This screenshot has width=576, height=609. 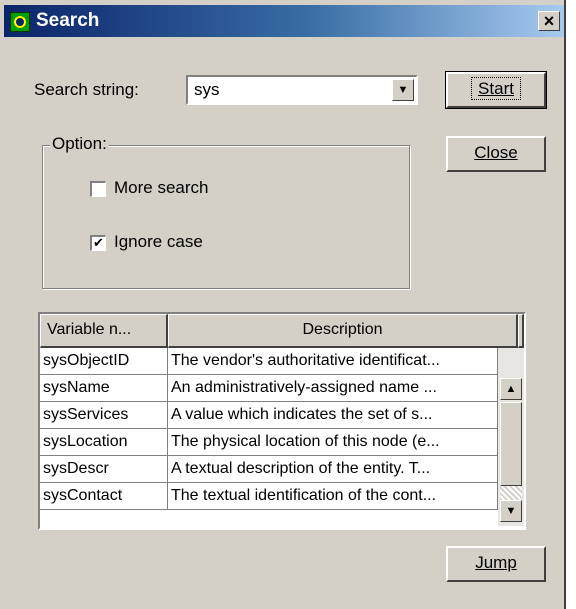 I want to click on vertical-scrollbar: ▲ ▼, so click(x=511, y=437).